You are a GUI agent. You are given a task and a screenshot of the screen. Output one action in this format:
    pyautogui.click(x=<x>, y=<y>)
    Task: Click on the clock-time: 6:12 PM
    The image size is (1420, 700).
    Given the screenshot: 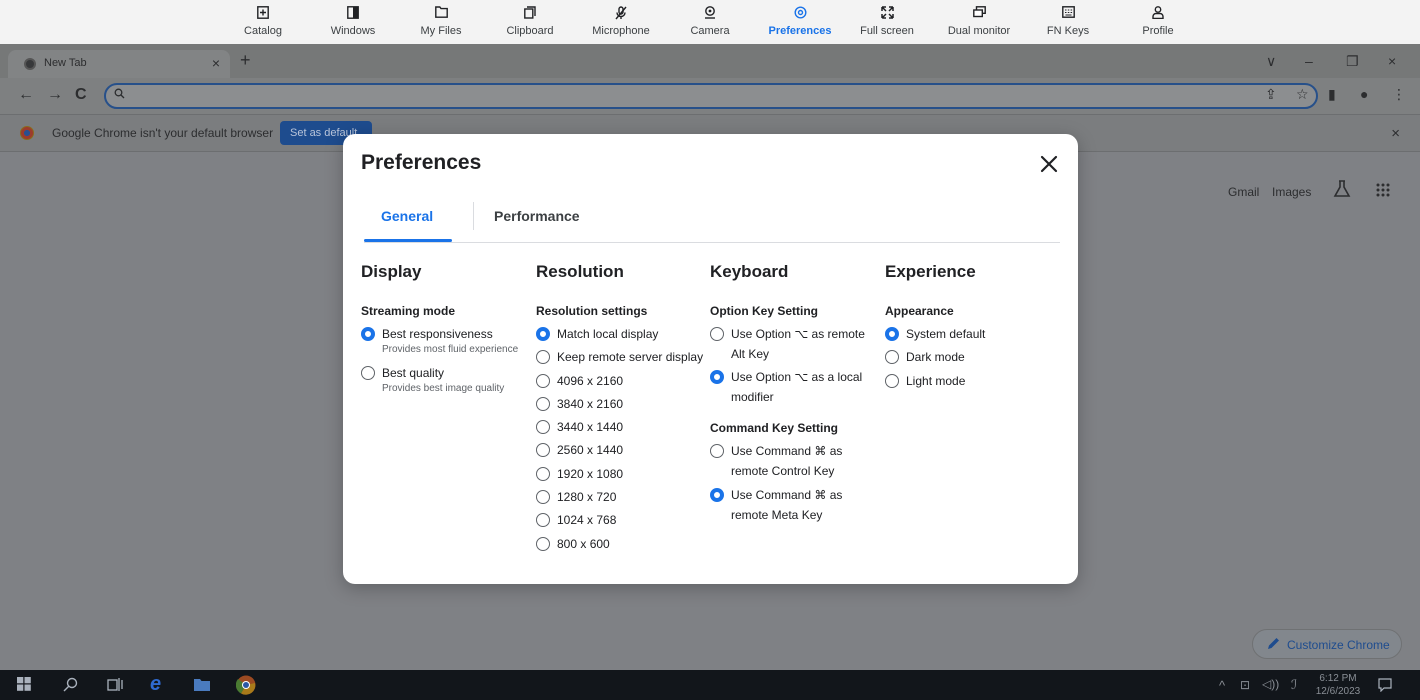 What is the action you would take?
    pyautogui.click(x=1338, y=678)
    